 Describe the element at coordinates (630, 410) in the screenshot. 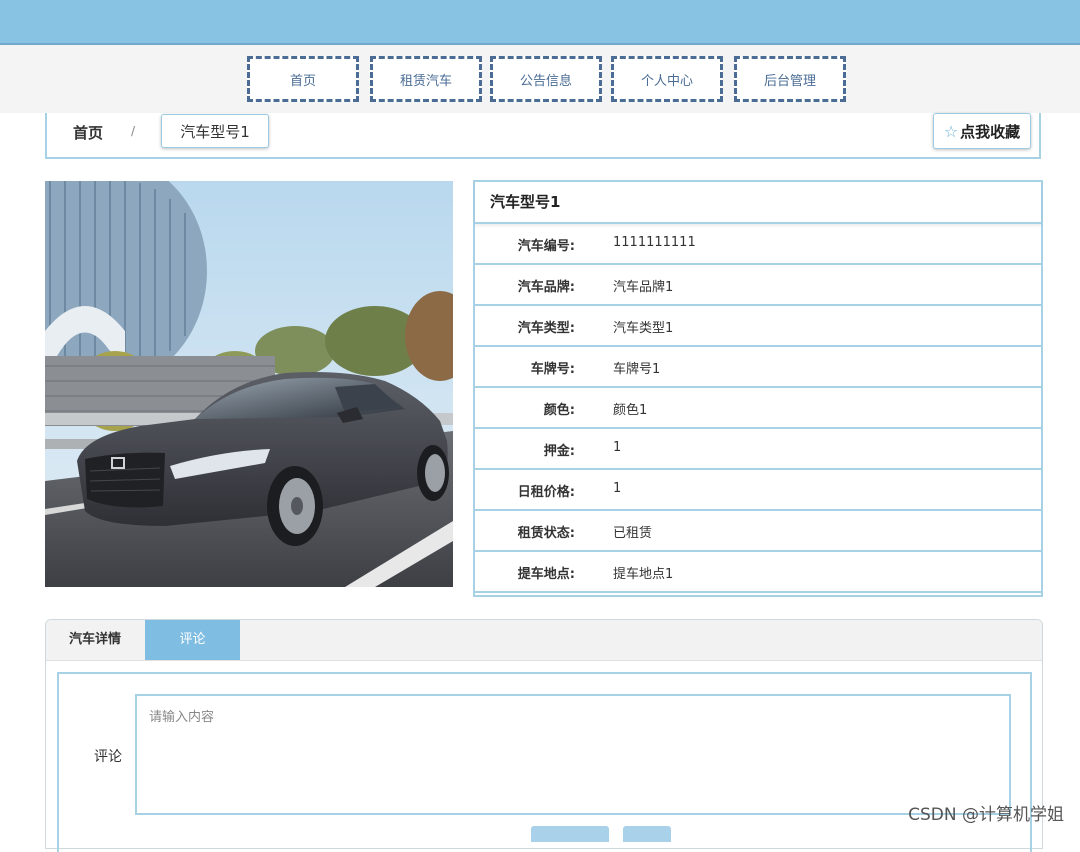

I see `info-value: 颜色1` at that location.